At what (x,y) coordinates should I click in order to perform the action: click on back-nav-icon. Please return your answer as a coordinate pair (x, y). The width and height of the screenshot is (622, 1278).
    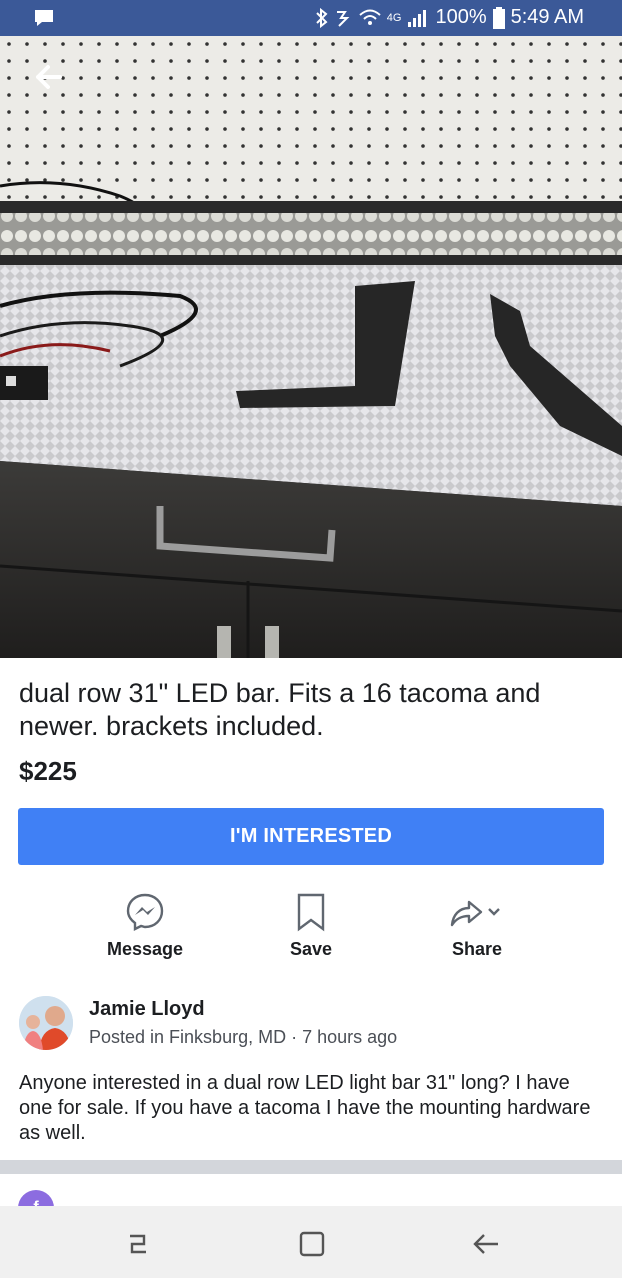
    Looking at the image, I should click on (486, 1244).